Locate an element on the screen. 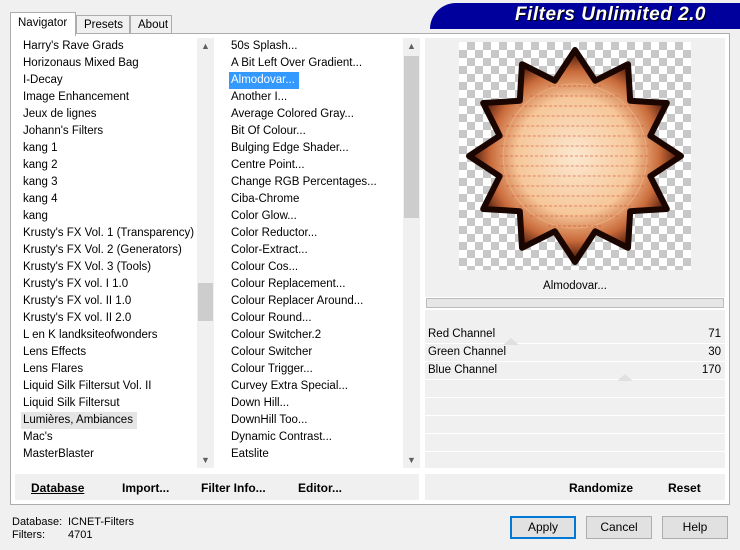  list-item-label: kang 2 is located at coordinates (40, 165).